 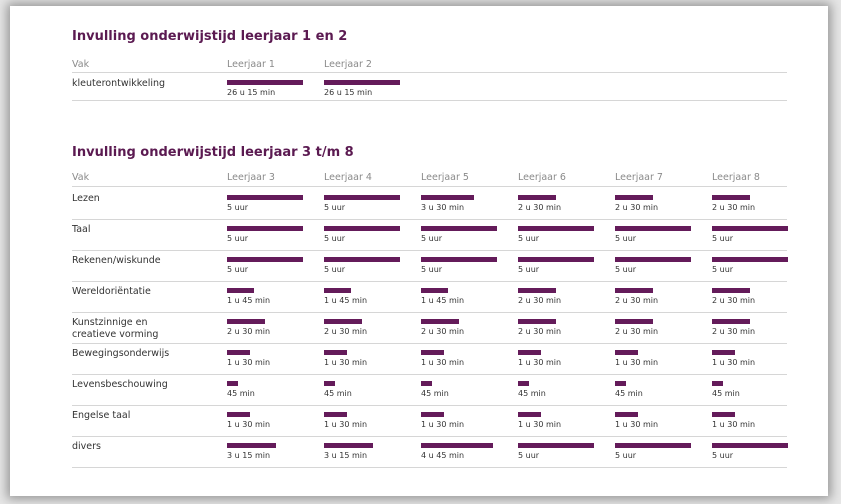 What do you see at coordinates (213, 152) in the screenshot?
I see `section2-title: Invulling onderwijstijd leerjaar 3 t/m 8` at bounding box center [213, 152].